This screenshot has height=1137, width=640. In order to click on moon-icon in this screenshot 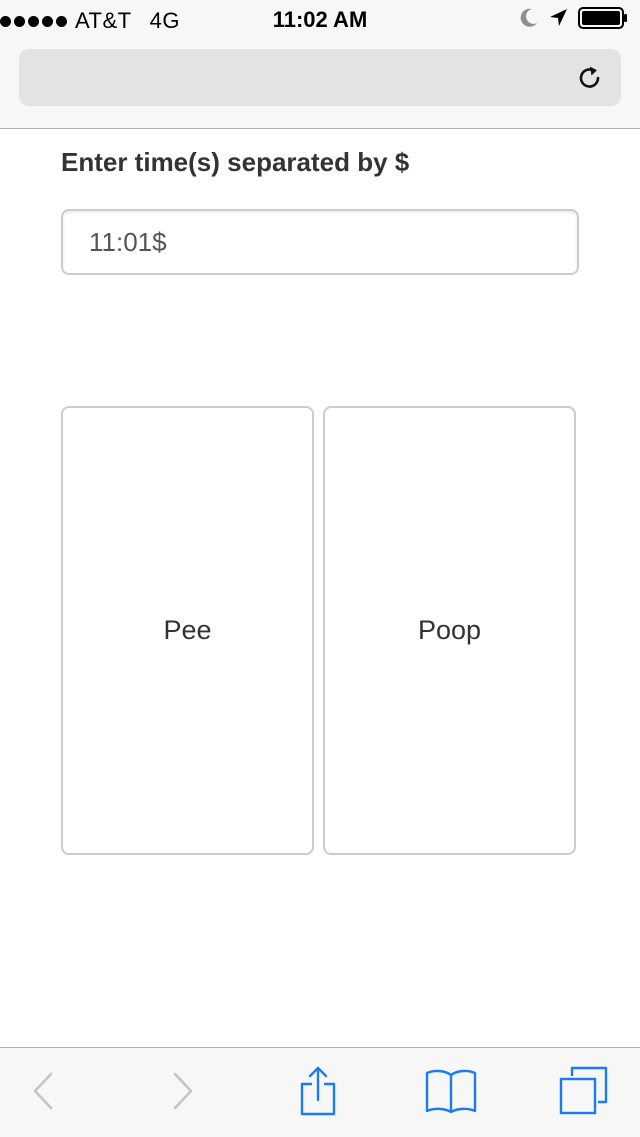, I will do `click(529, 20)`.